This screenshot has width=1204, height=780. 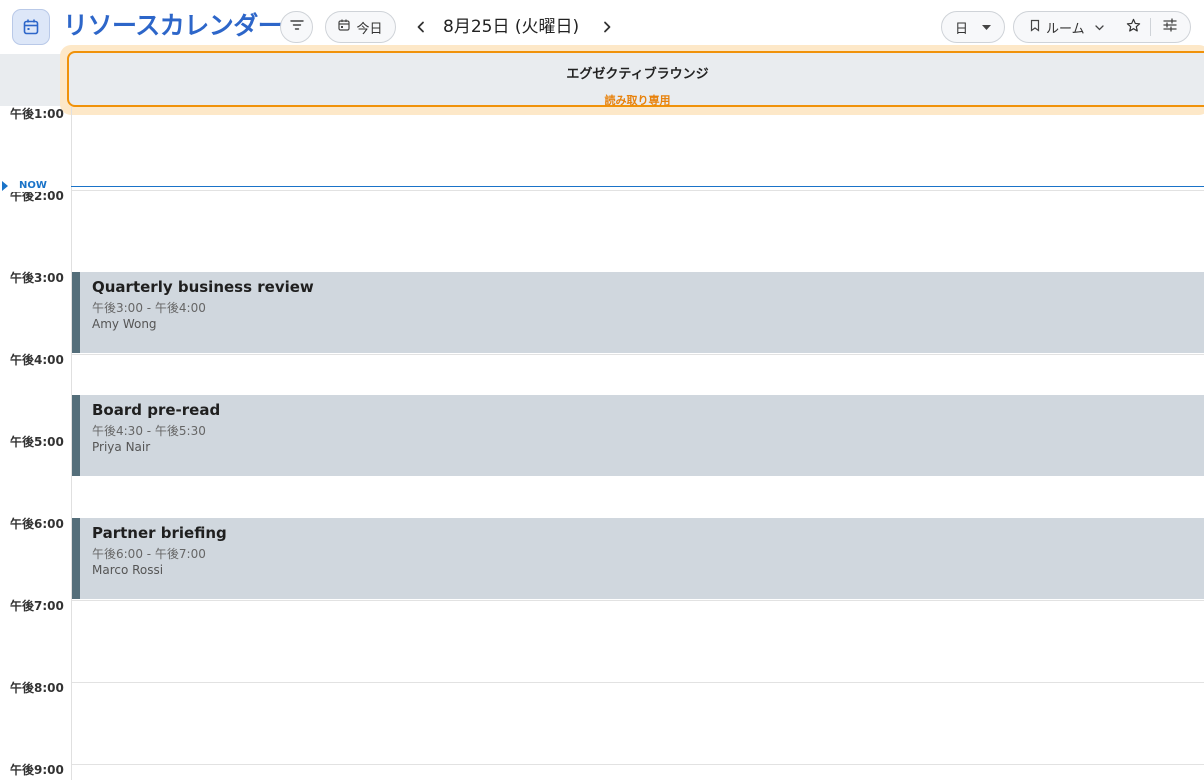 I want to click on settings-button, so click(x=1170, y=27).